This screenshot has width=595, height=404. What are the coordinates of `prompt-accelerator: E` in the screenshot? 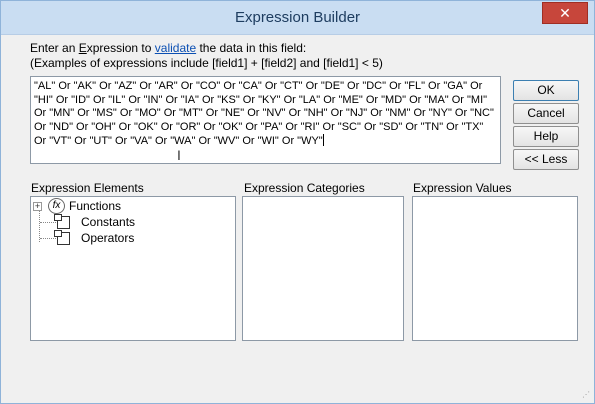 It's located at (82, 48).